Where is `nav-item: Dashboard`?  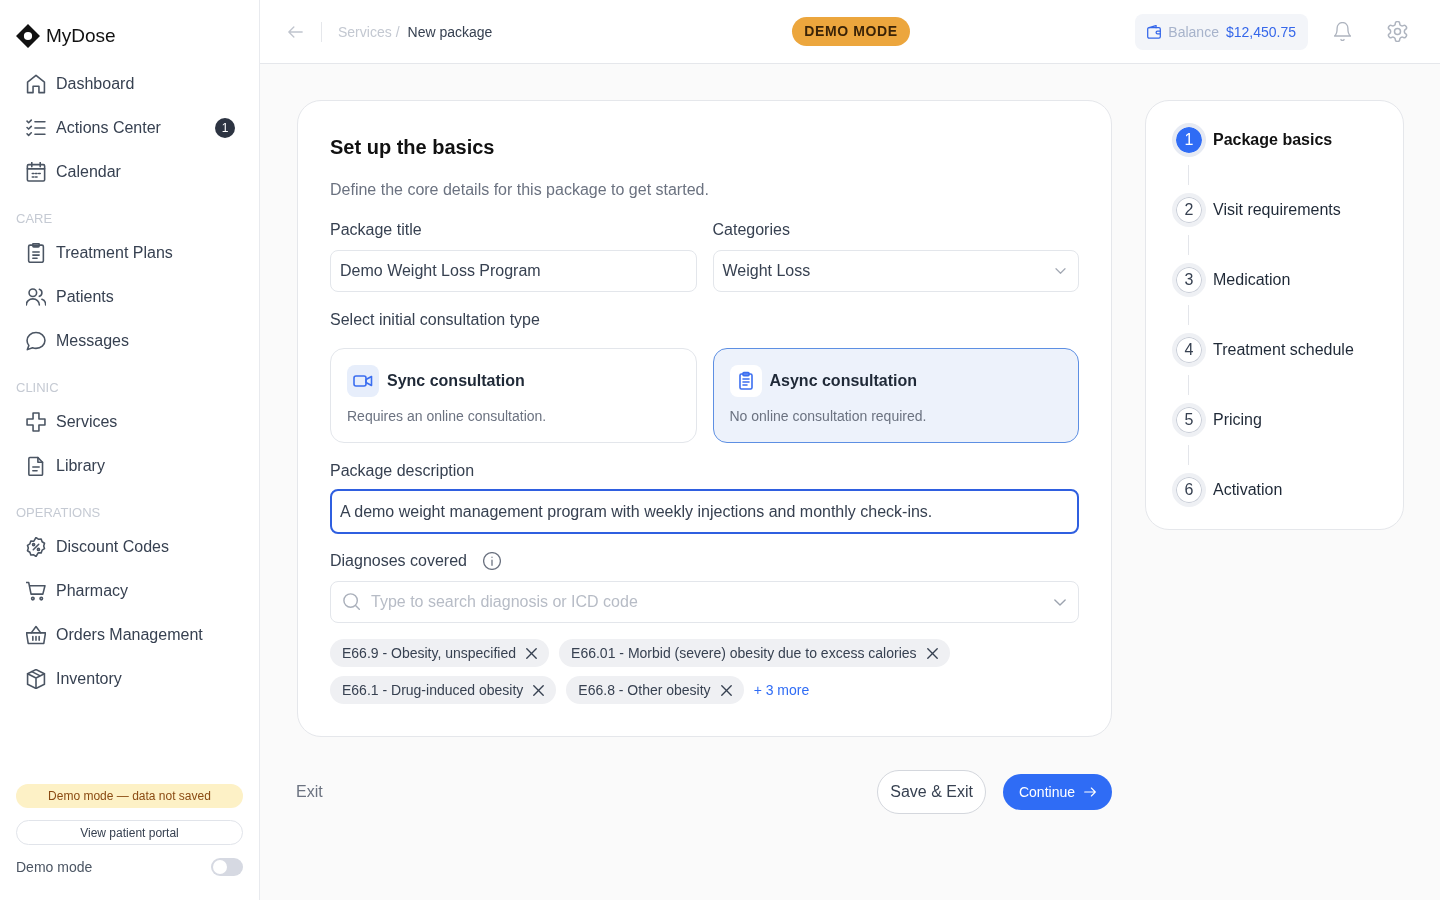
nav-item: Dashboard is located at coordinates (129, 84).